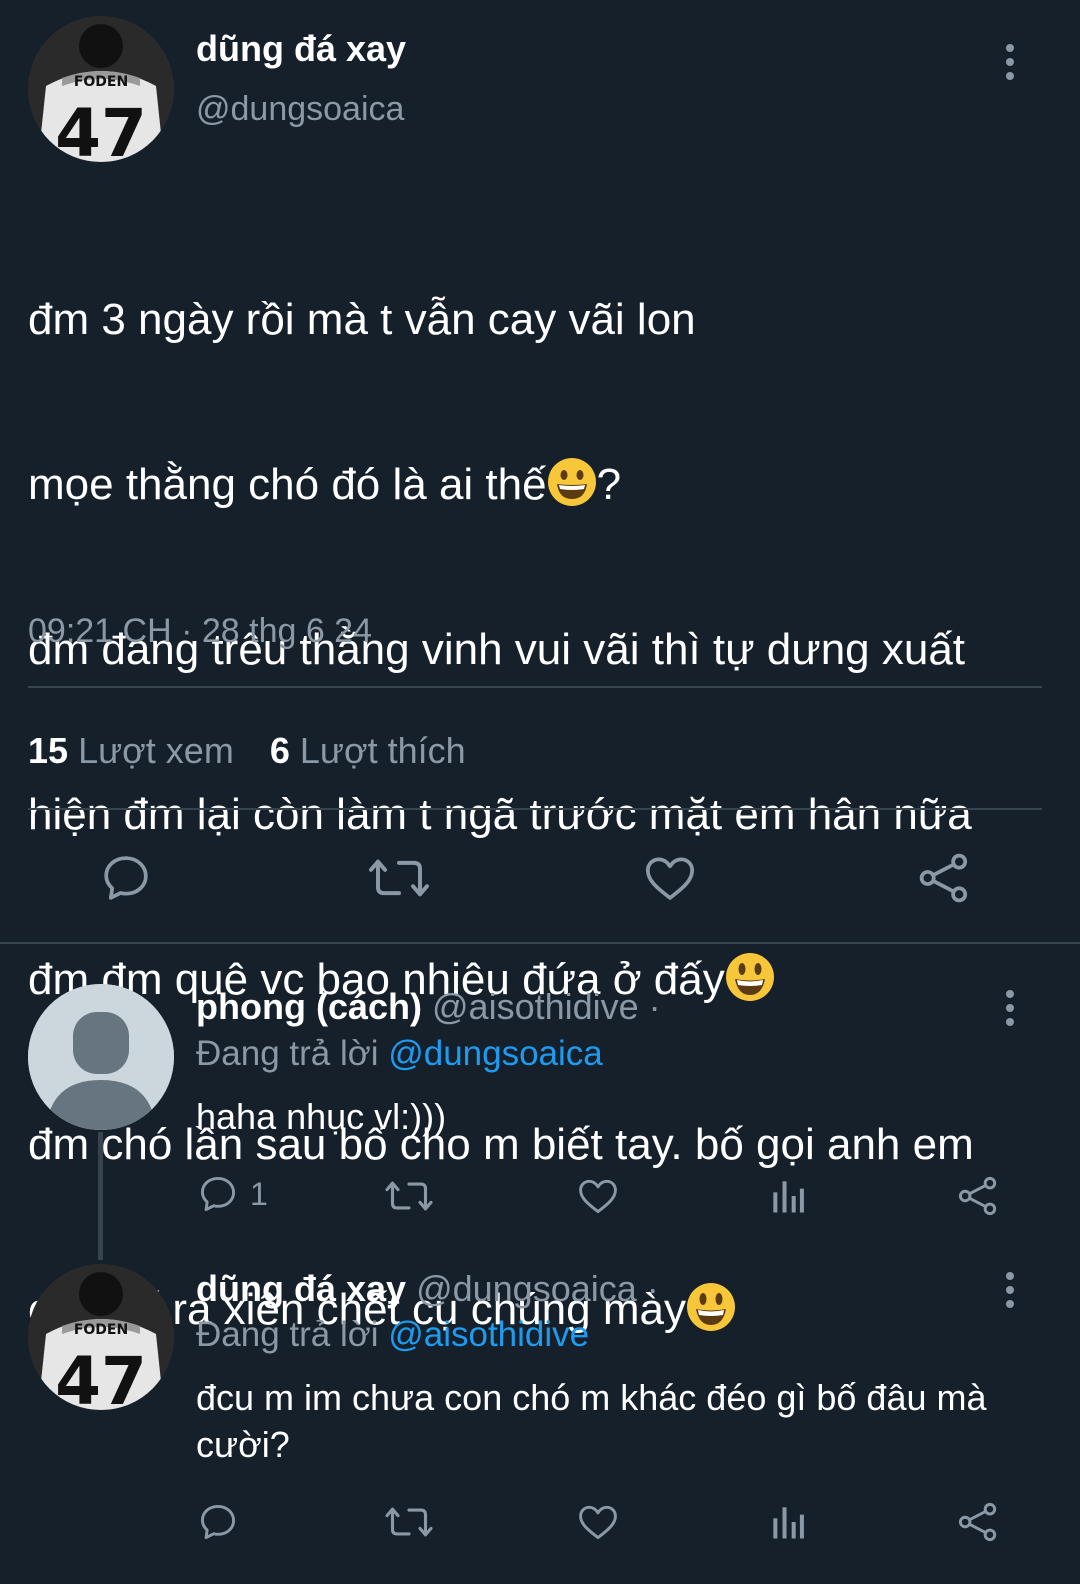  Describe the element at coordinates (279, 750) in the screenshot. I see `likes-count: 6` at that location.